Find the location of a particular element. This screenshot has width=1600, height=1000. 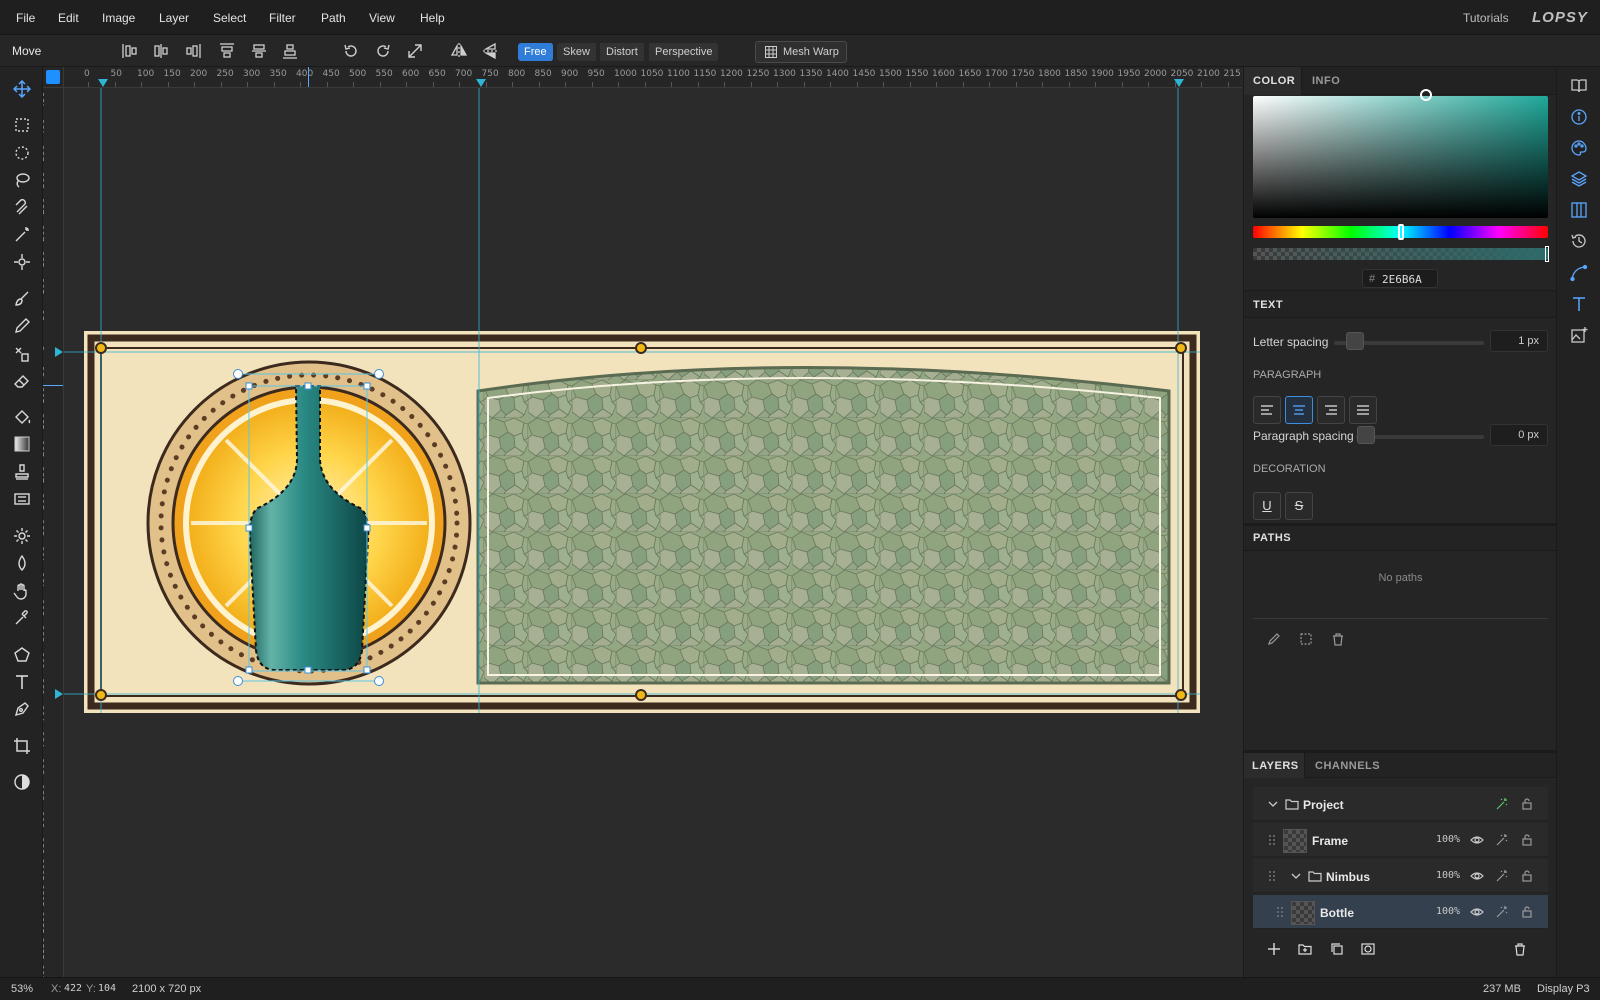

flip-horizontal-icon is located at coordinates (459, 51).